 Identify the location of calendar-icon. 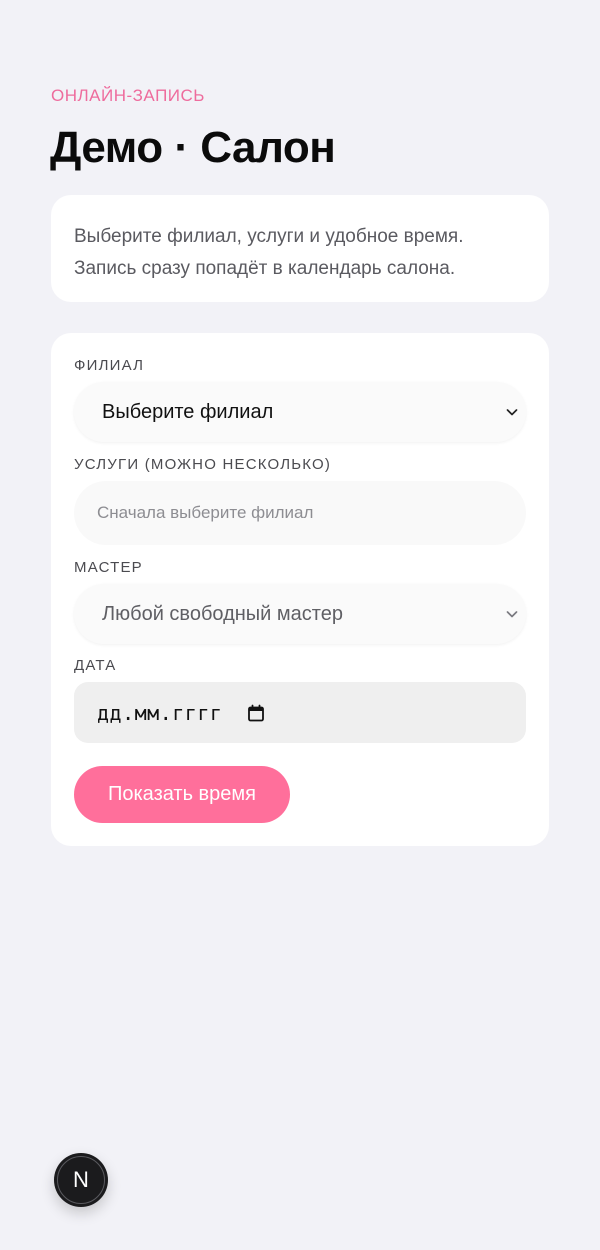
(256, 713).